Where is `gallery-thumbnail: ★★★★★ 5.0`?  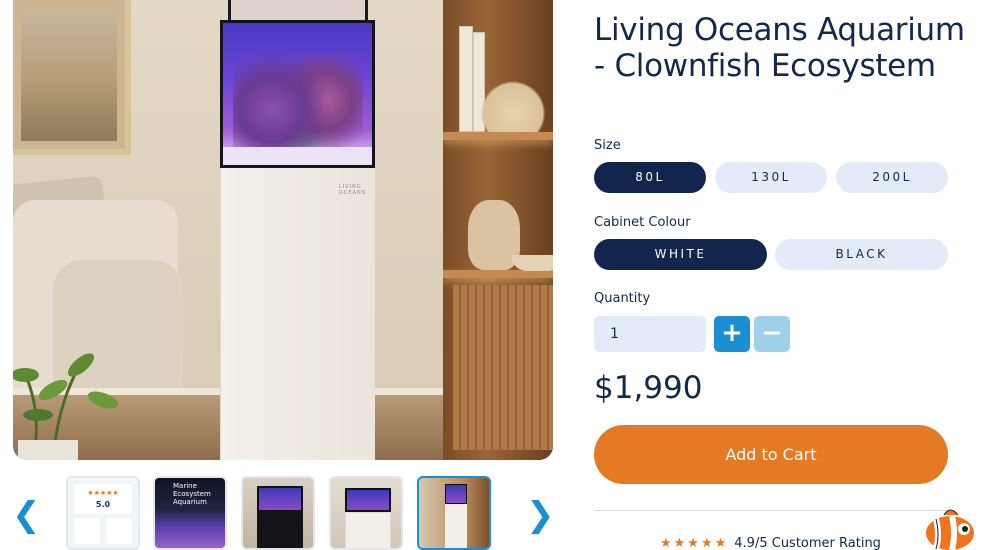
gallery-thumbnail: ★★★★★ 5.0 is located at coordinates (103, 513).